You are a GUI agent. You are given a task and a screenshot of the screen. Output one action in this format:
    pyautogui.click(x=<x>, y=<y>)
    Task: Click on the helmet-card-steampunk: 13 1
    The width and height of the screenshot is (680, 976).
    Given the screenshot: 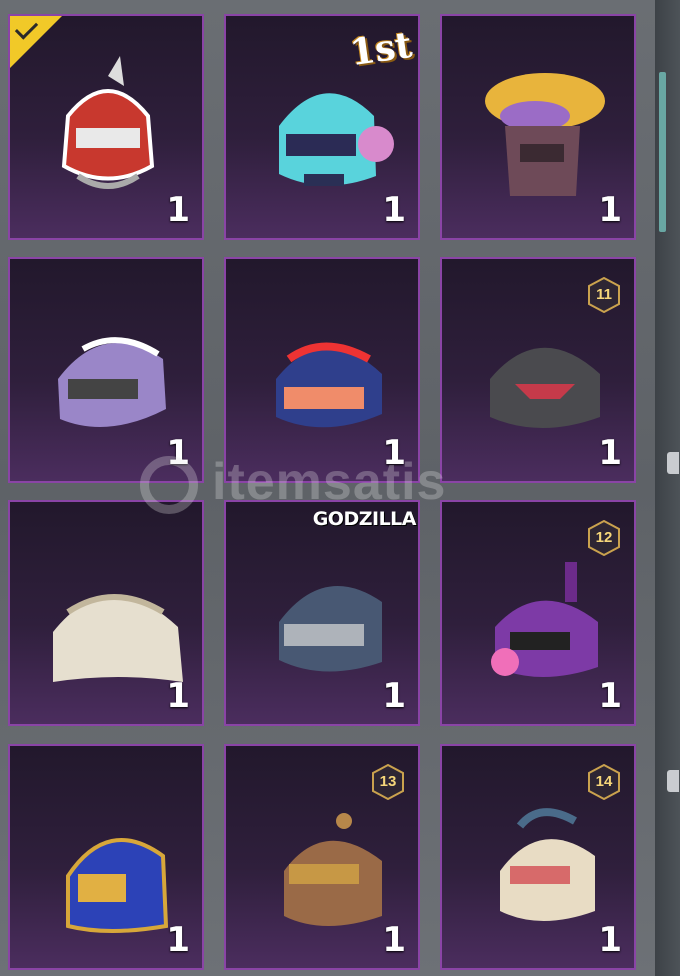 What is the action you would take?
    pyautogui.click(x=322, y=857)
    